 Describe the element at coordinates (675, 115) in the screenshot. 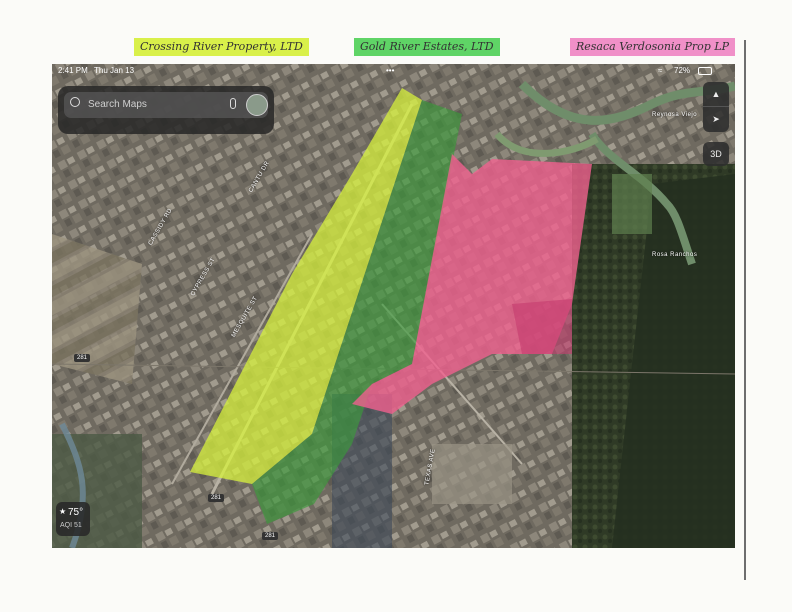

I see `map-label-place: Reynosa Viejo` at that location.